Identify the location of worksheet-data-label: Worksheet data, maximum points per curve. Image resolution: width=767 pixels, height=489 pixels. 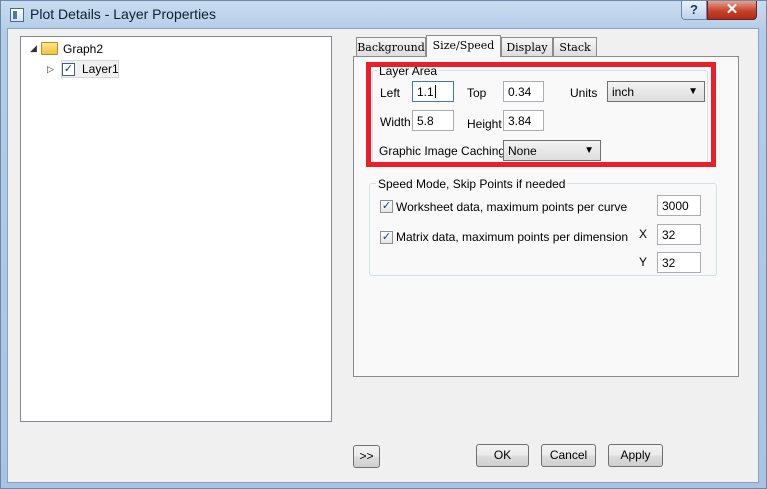
(511, 207).